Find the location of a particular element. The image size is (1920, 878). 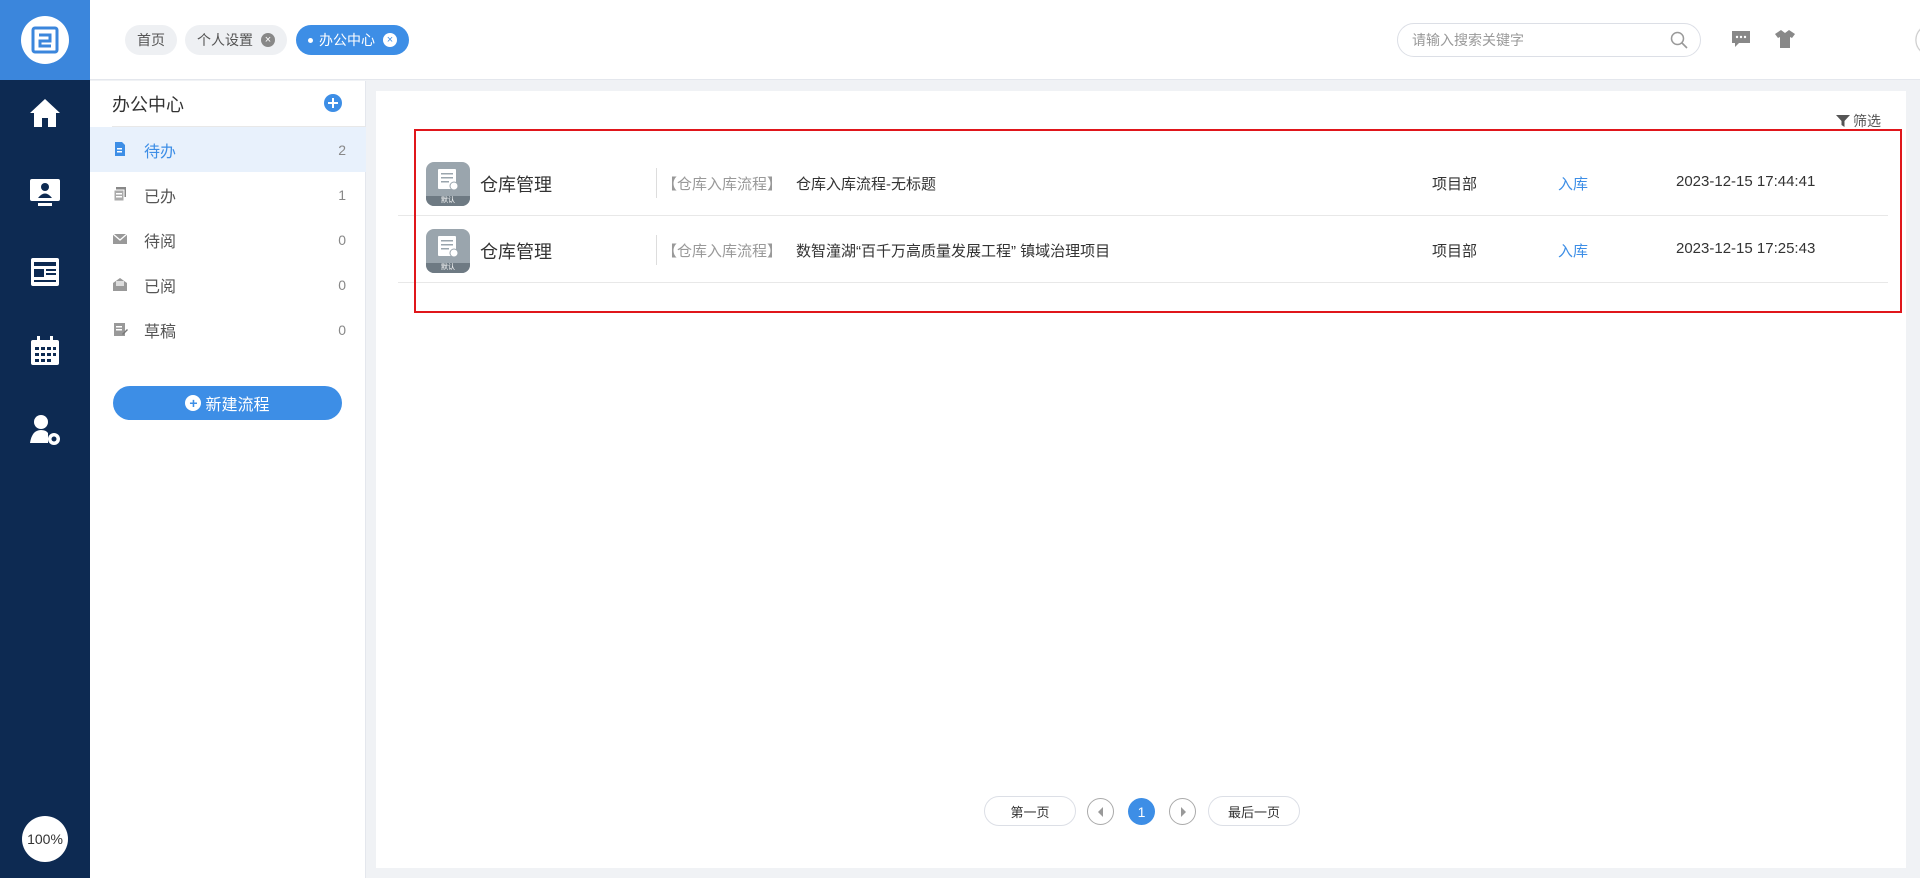

nav-news is located at coordinates (45, 272).